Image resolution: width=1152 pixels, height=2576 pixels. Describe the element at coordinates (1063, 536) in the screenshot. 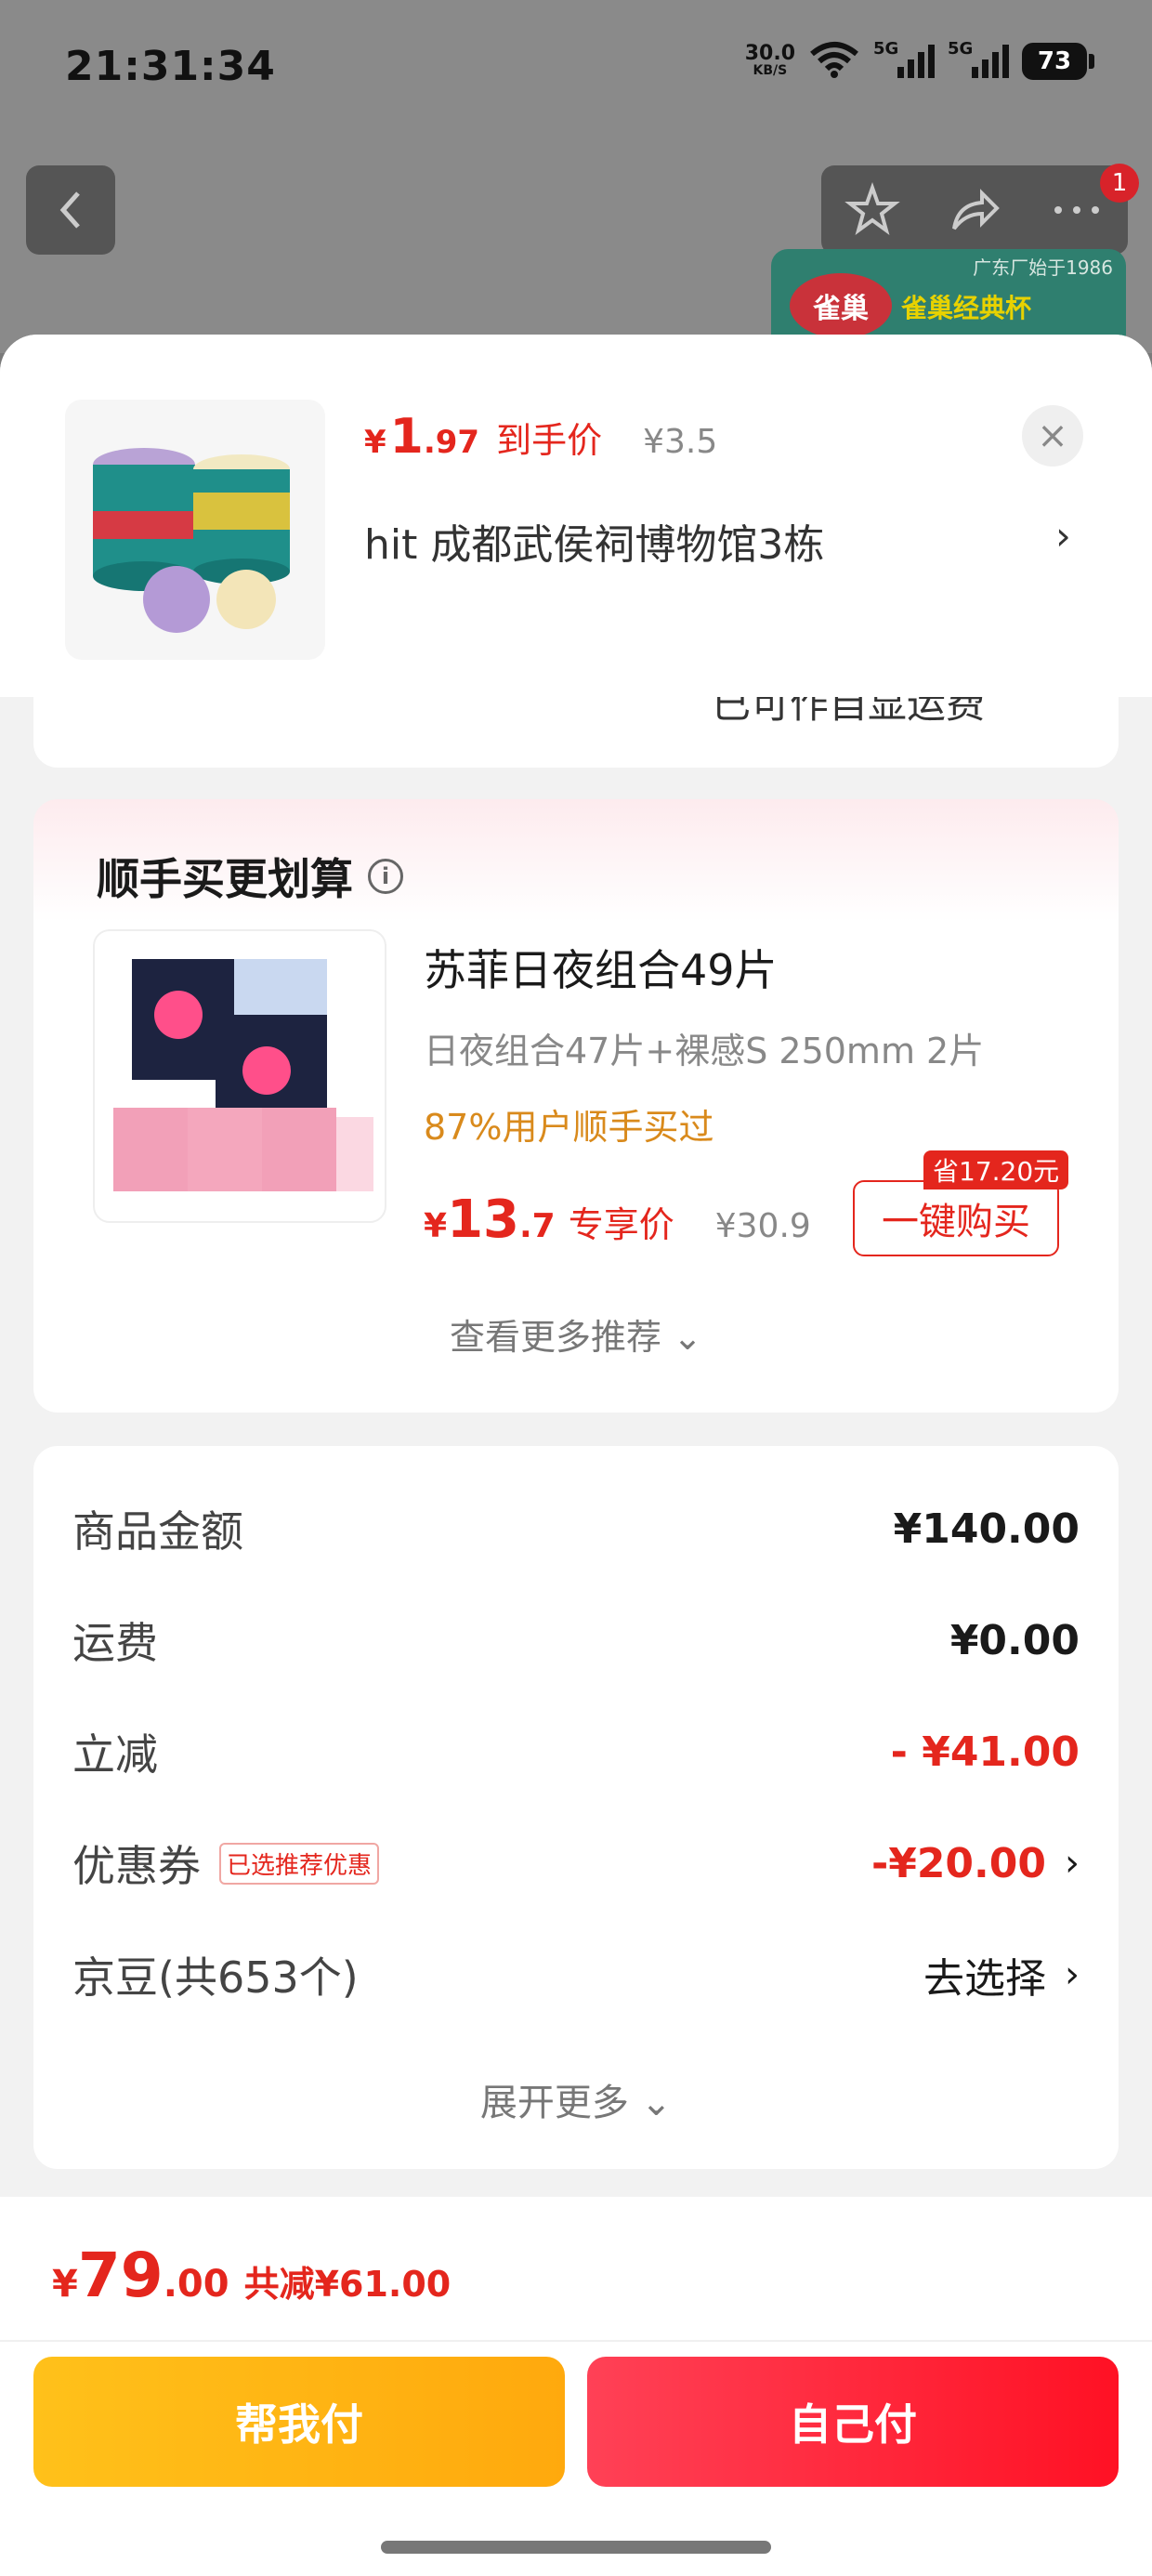

I see `address-chevron-icon: ›` at that location.